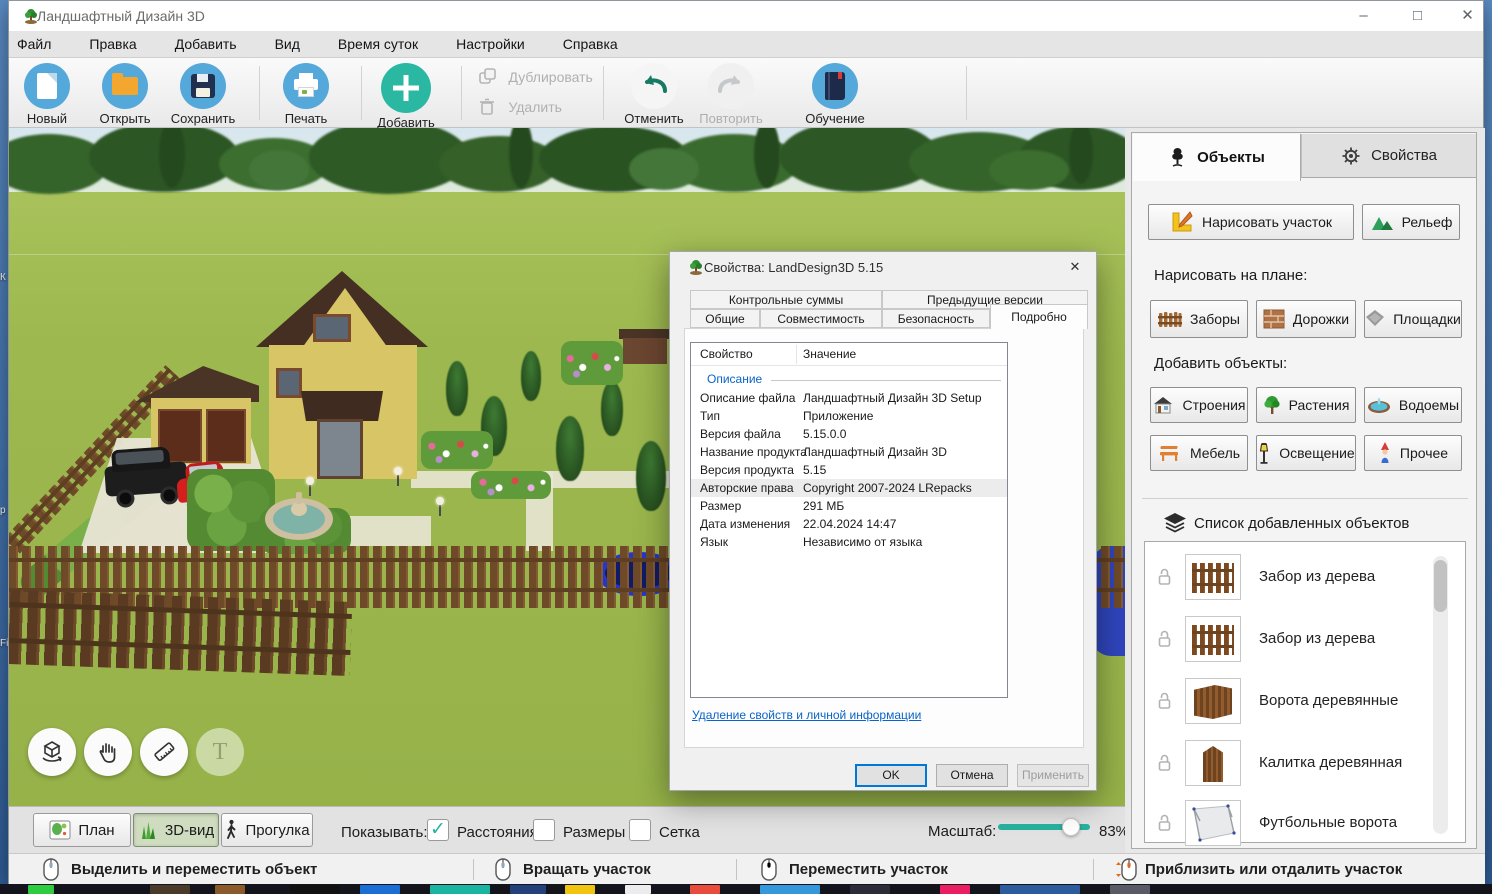  Describe the element at coordinates (1306, 405) in the screenshot. I see `plants-button: Растения` at that location.